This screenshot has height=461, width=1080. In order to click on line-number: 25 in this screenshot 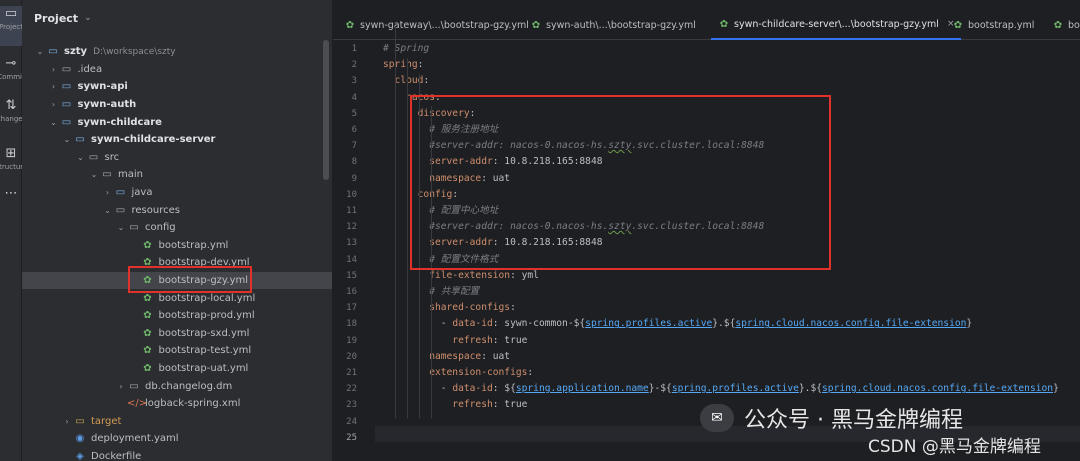, I will do `click(351, 437)`.